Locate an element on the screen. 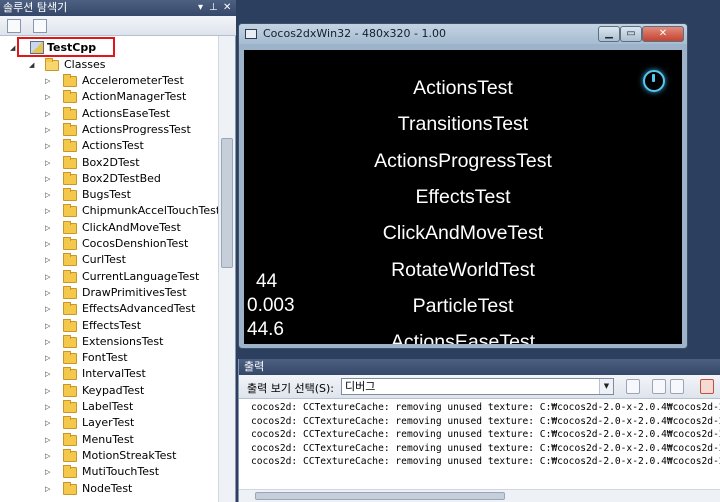  panel-menu-icon: ▾ is located at coordinates (200, 8).